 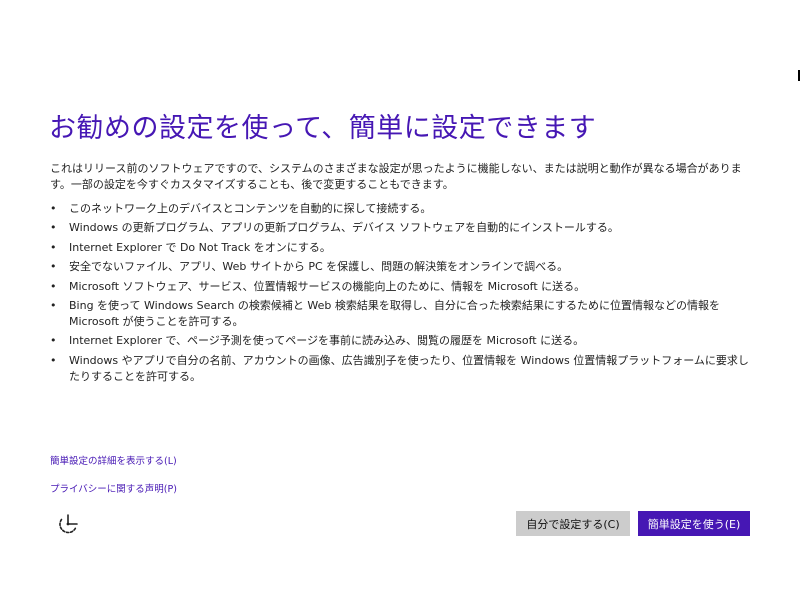 I want to click on list-item-text: このネットワーク上のデバイスとコンテンツを自動的に探して接続する。, so click(x=250, y=208).